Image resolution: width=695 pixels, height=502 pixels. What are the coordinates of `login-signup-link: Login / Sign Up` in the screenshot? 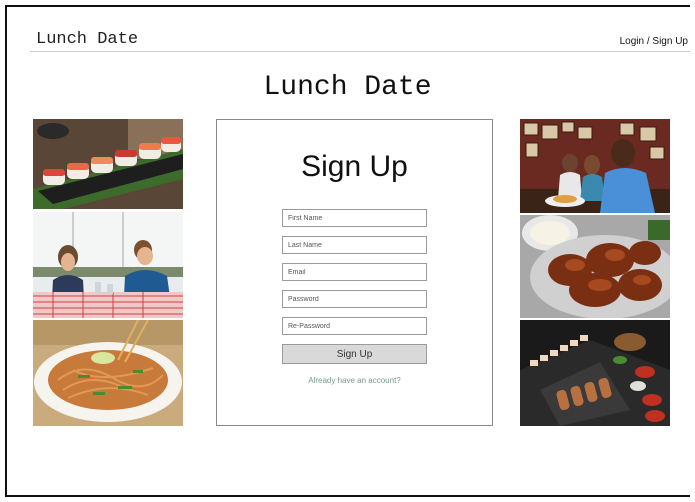 It's located at (654, 41).